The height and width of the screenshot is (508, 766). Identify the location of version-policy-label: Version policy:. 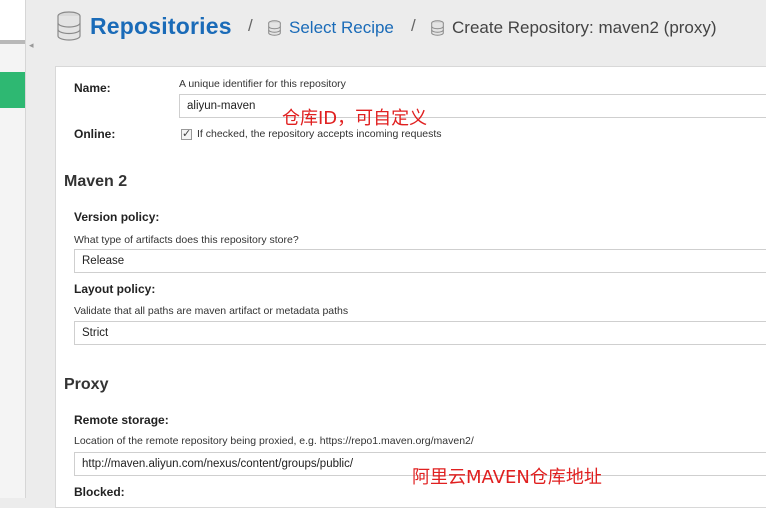
(117, 217).